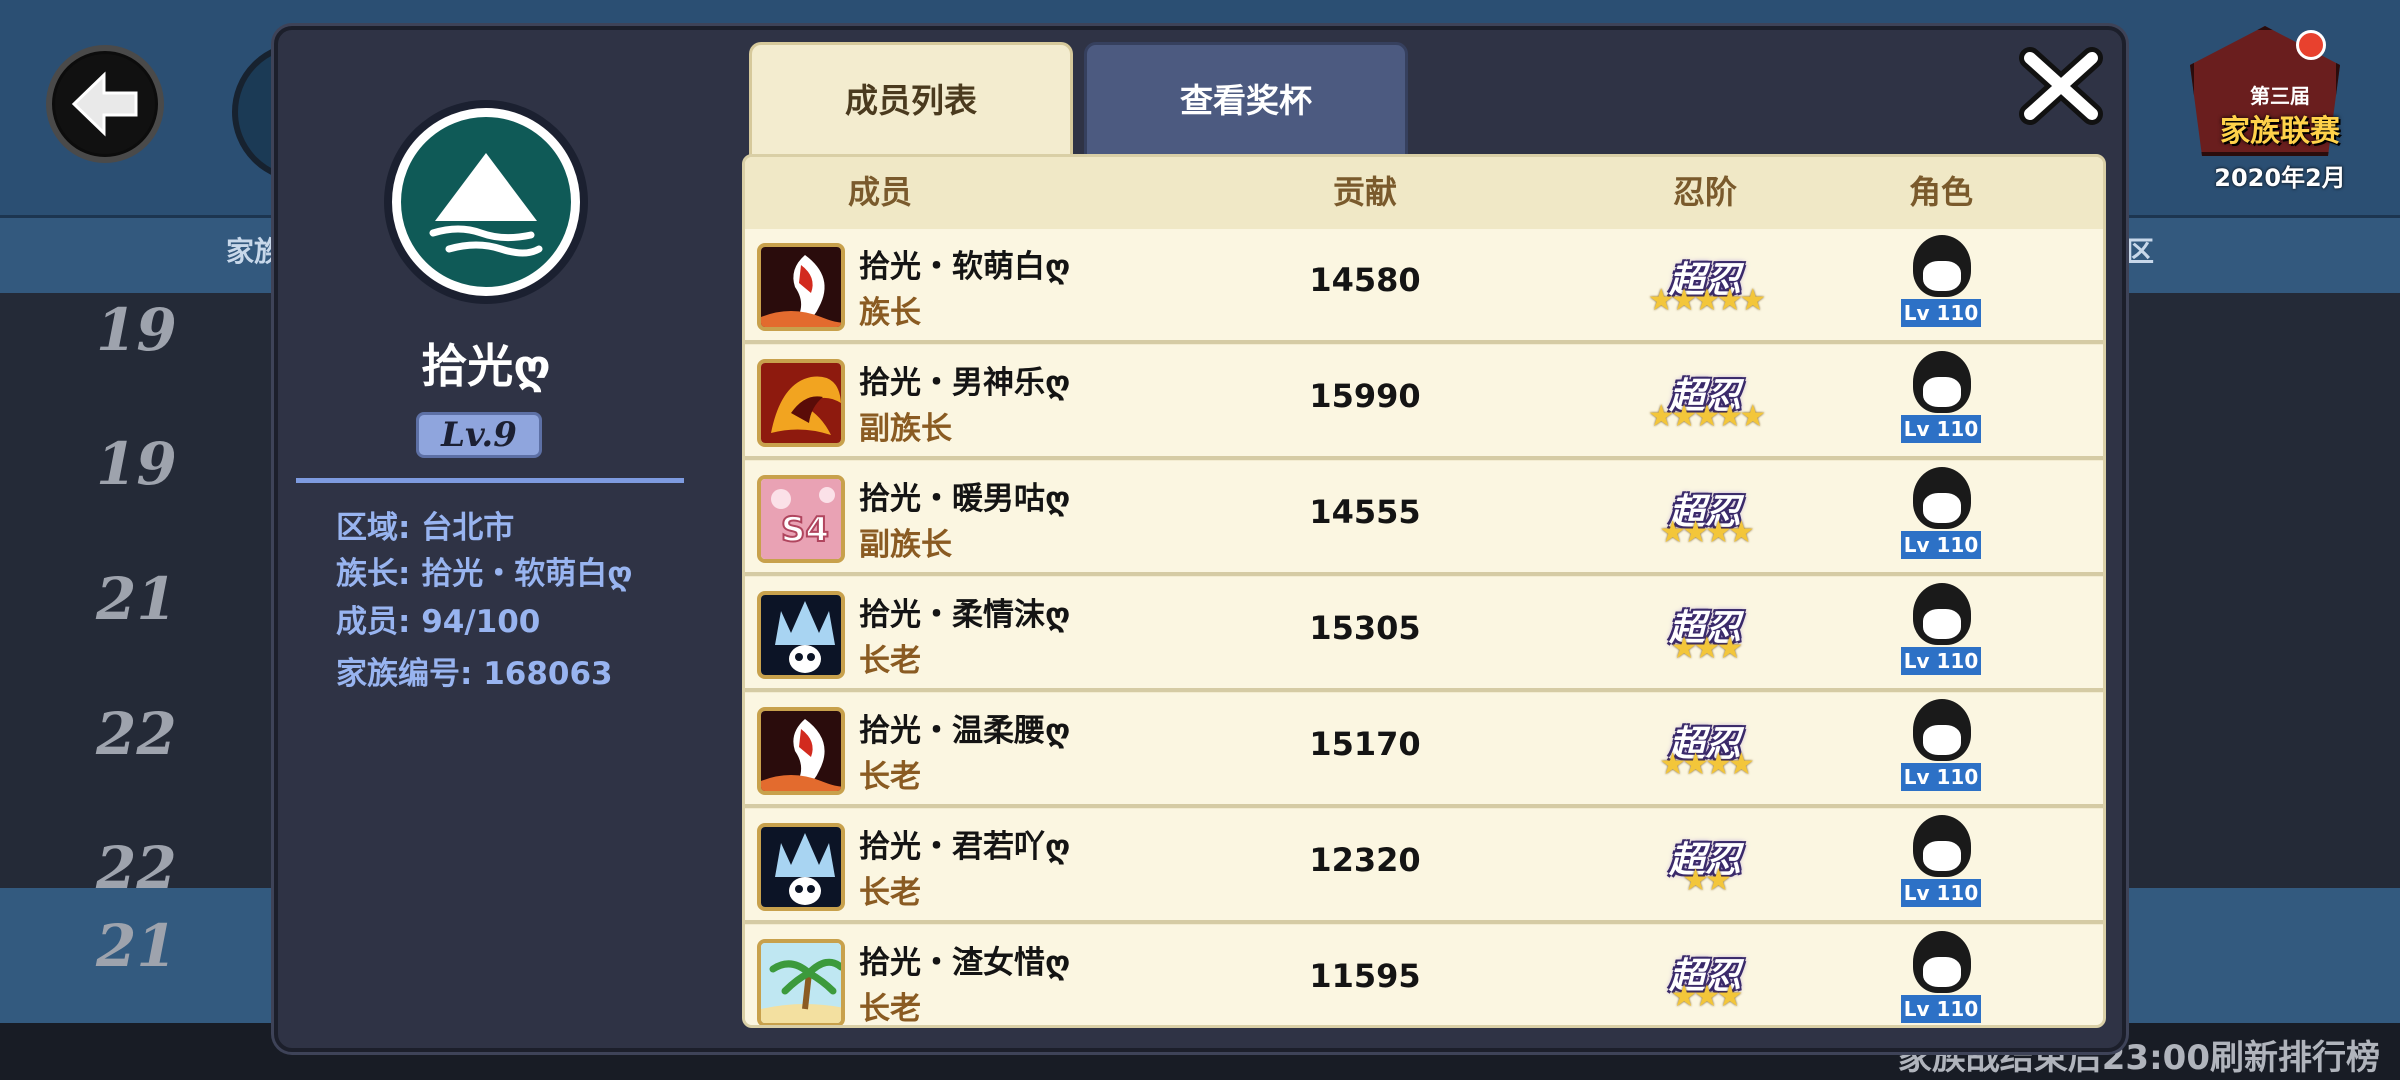 This screenshot has height=1080, width=2400. I want to click on event-emblem-date: 2020年2月, so click(2280, 178).